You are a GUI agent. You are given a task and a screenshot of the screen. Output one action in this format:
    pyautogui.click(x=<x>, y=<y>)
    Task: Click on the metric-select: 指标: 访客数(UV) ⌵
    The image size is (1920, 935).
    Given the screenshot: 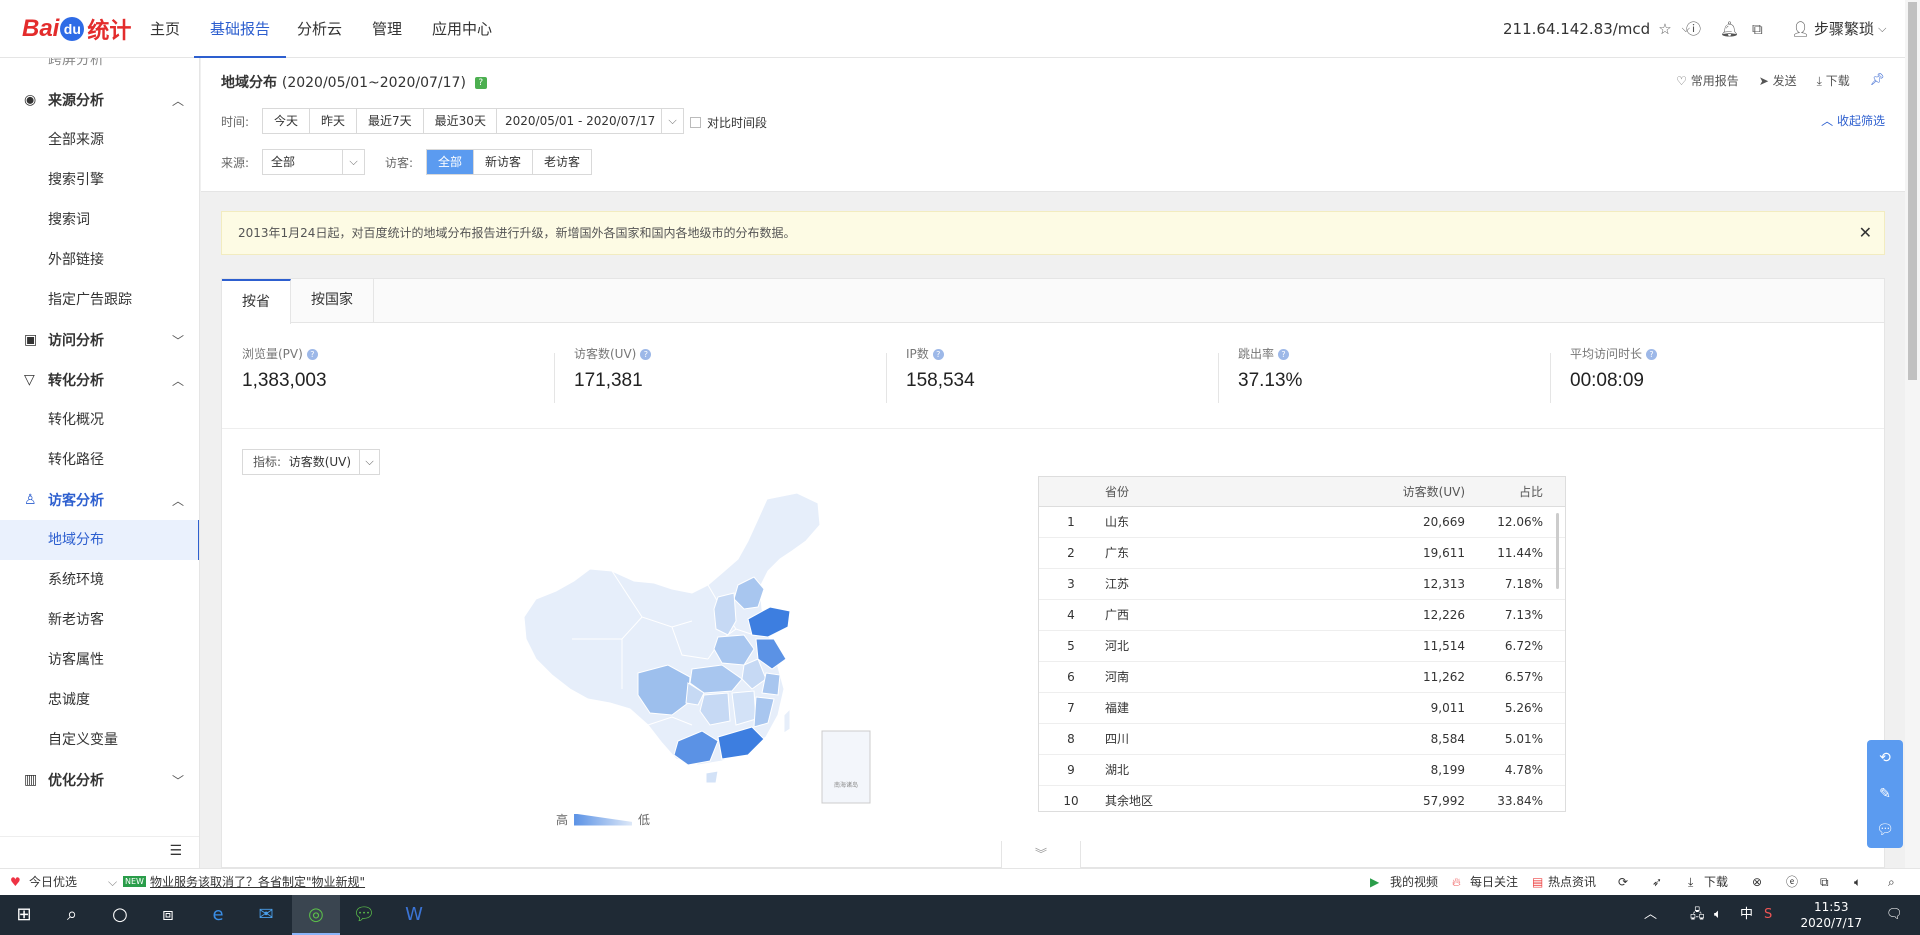 What is the action you would take?
    pyautogui.click(x=311, y=462)
    